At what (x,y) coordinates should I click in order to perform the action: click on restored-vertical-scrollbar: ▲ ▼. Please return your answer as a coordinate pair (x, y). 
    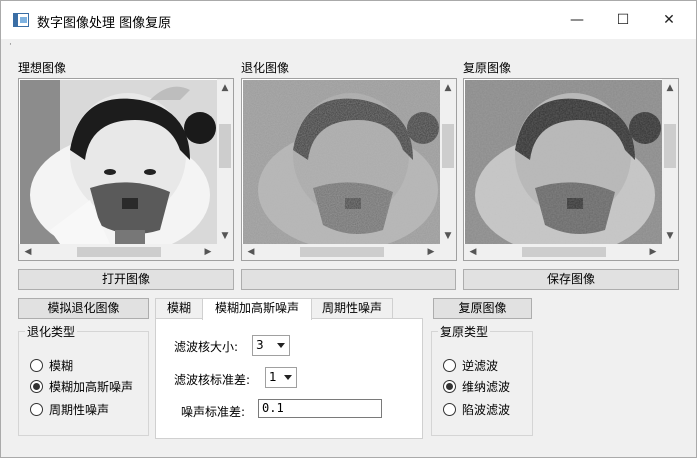
    Looking at the image, I should click on (670, 162).